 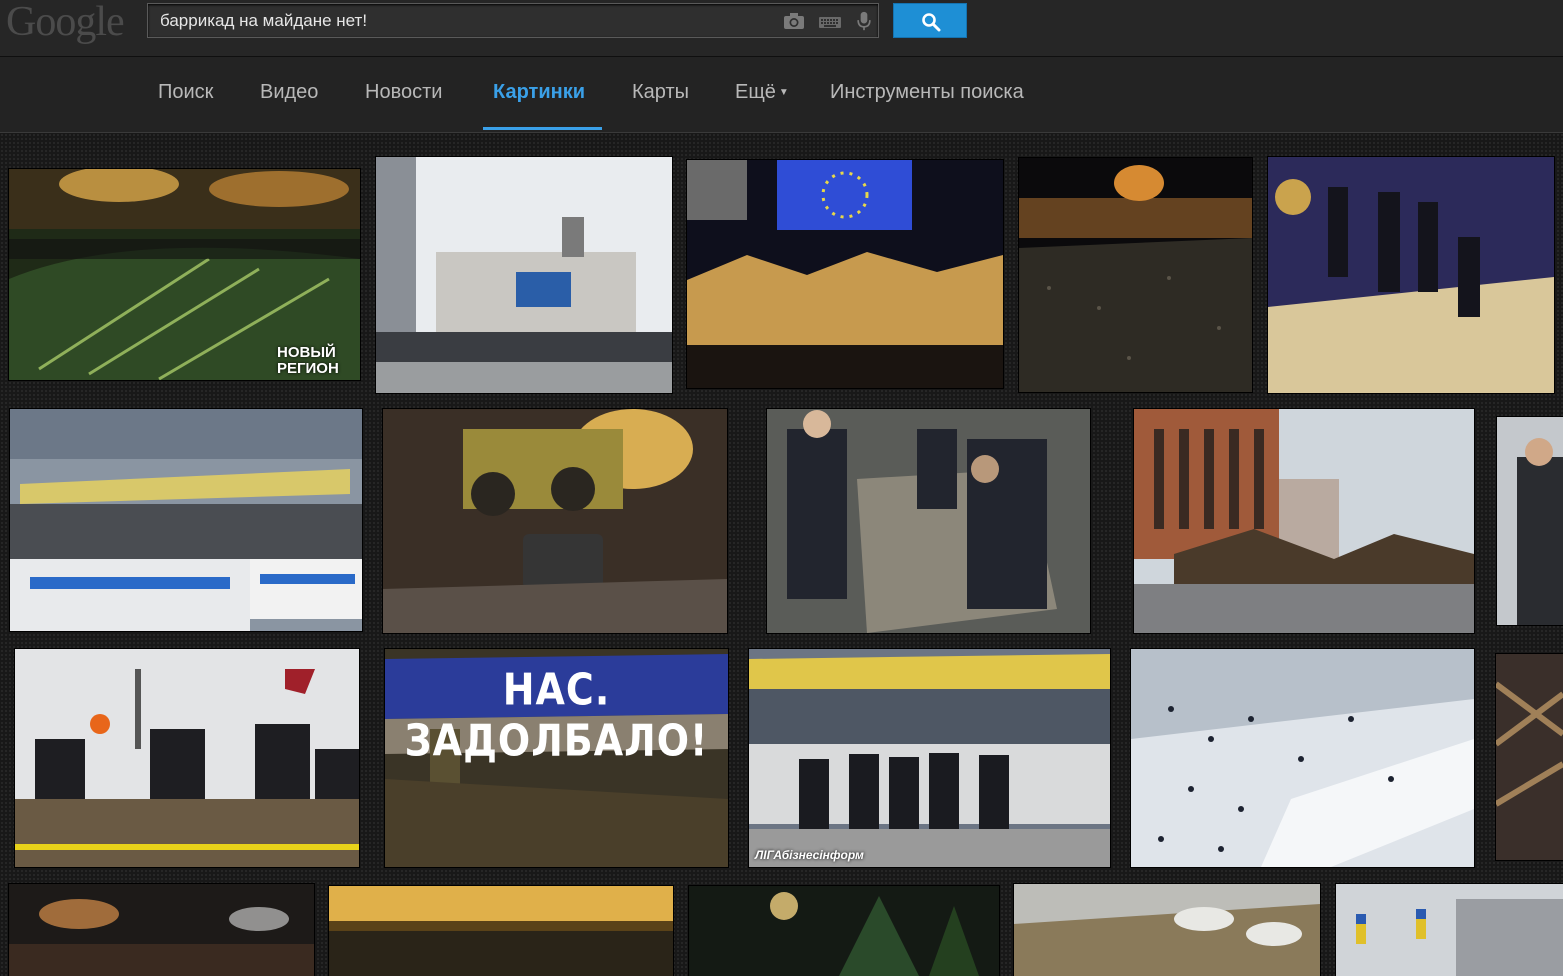 I want to click on active-tab-indicator, so click(x=542, y=128).